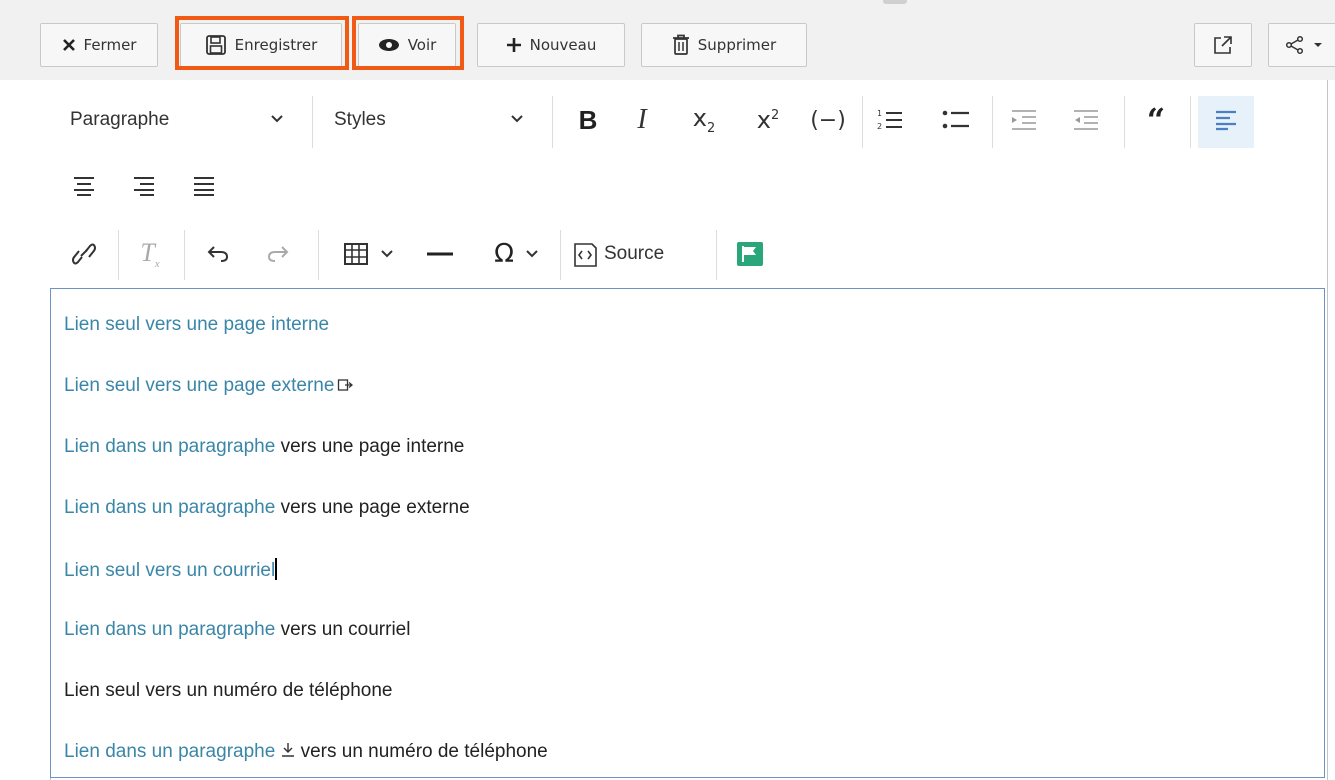 The width and height of the screenshot is (1335, 780). Describe the element at coordinates (879, 113) in the screenshot. I see `svg-text: 1` at that location.